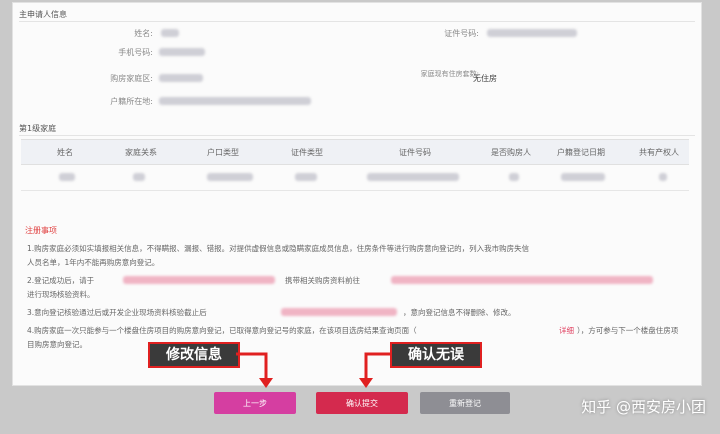  Describe the element at coordinates (511, 152) in the screenshot. I see `column-header: 是否购房人` at that location.